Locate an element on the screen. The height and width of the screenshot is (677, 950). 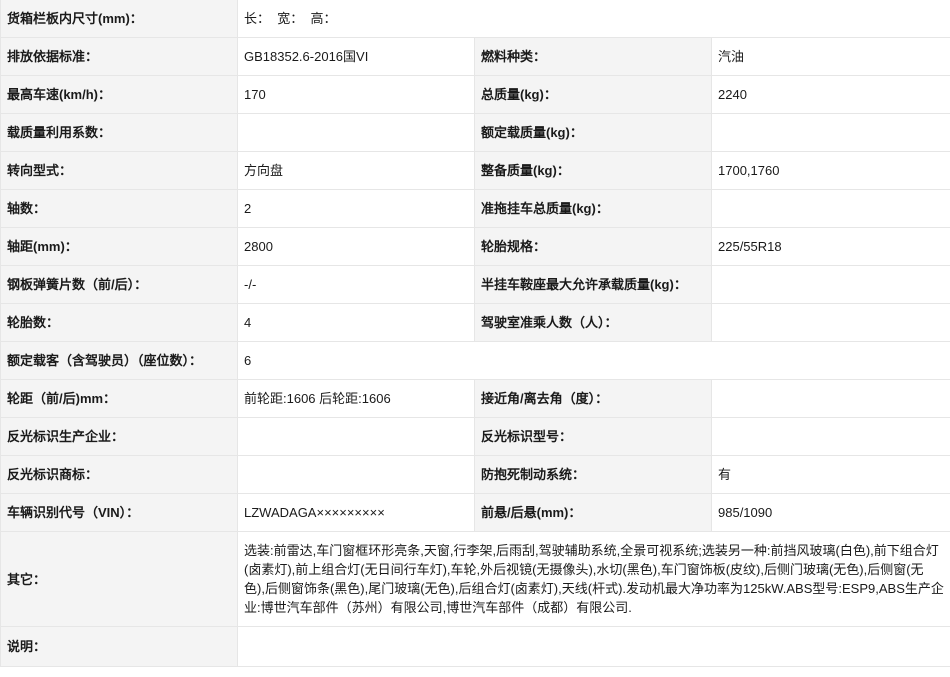
curb-weight-label: 整备质量(kg)： is located at coordinates (593, 170).